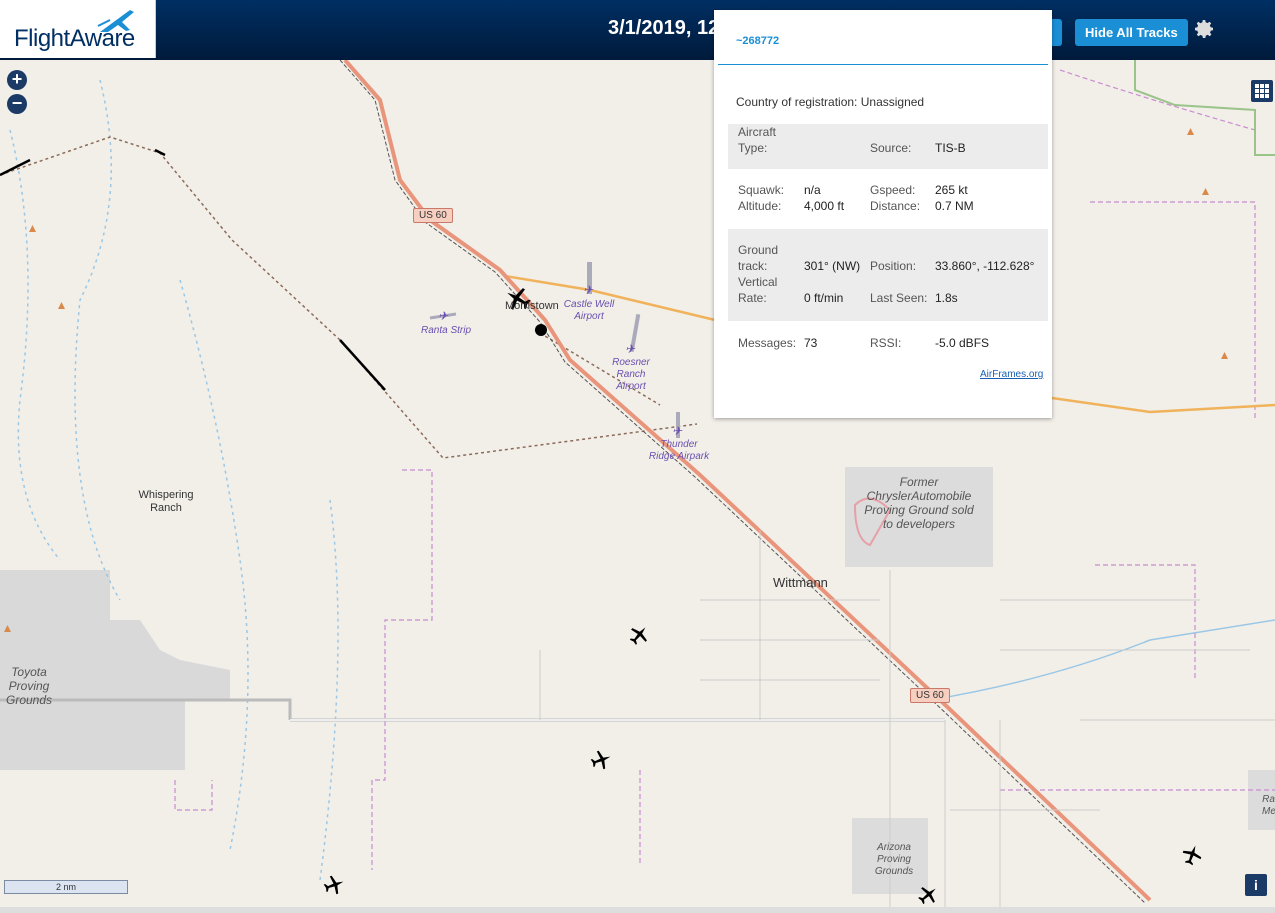 The width and height of the screenshot is (1275, 913). Describe the element at coordinates (758, 258) in the screenshot. I see `ground-track-label: Ground track:` at that location.